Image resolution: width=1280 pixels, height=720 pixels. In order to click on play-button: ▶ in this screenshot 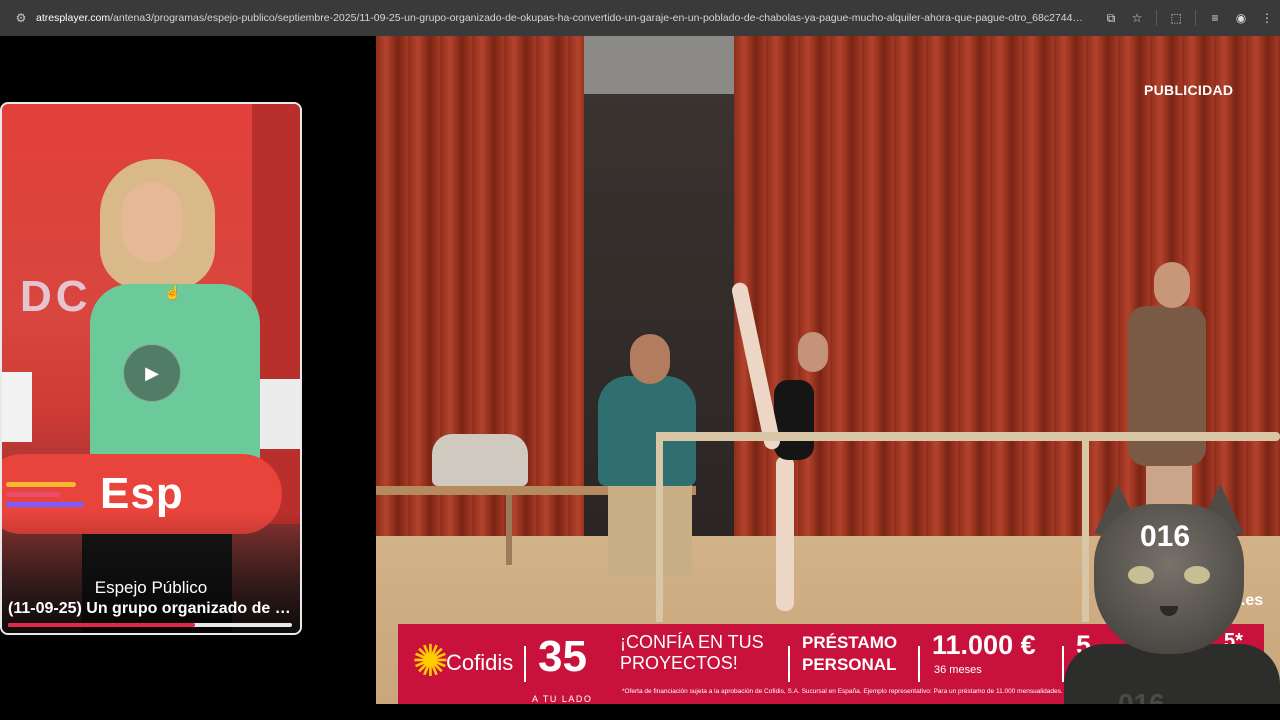, I will do `click(152, 373)`.